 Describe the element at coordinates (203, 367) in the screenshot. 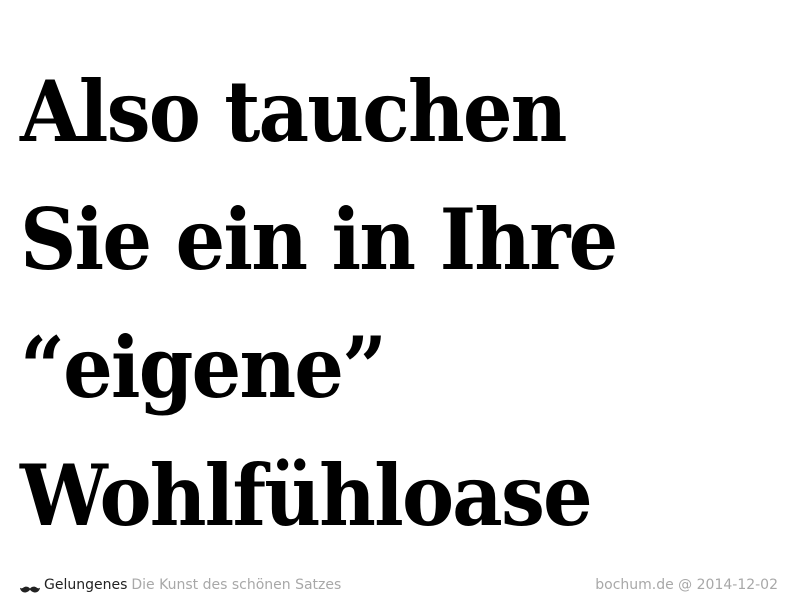

I see `headline-line: “eigene”` at that location.